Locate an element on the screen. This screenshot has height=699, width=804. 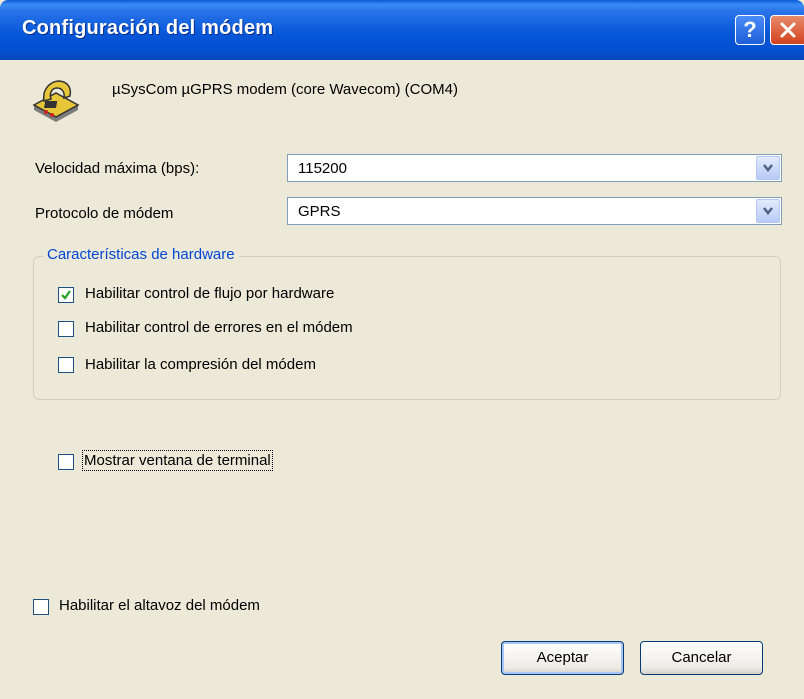
checkmark-icon is located at coordinates (66, 295).